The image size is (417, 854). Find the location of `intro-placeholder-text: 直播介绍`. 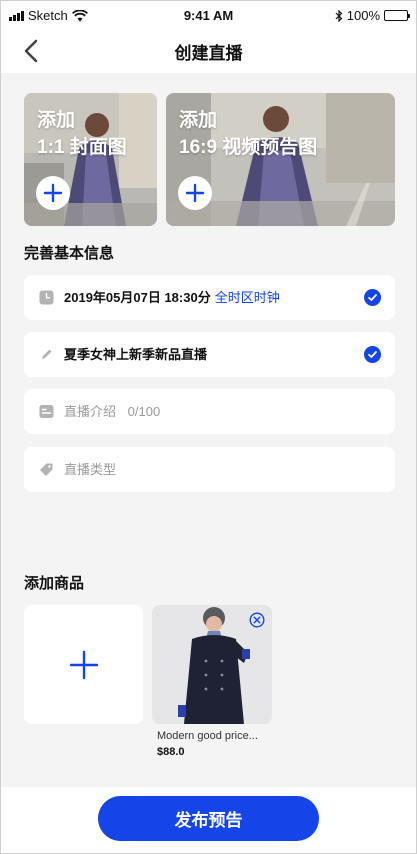

intro-placeholder-text: 直播介绍 is located at coordinates (90, 411).